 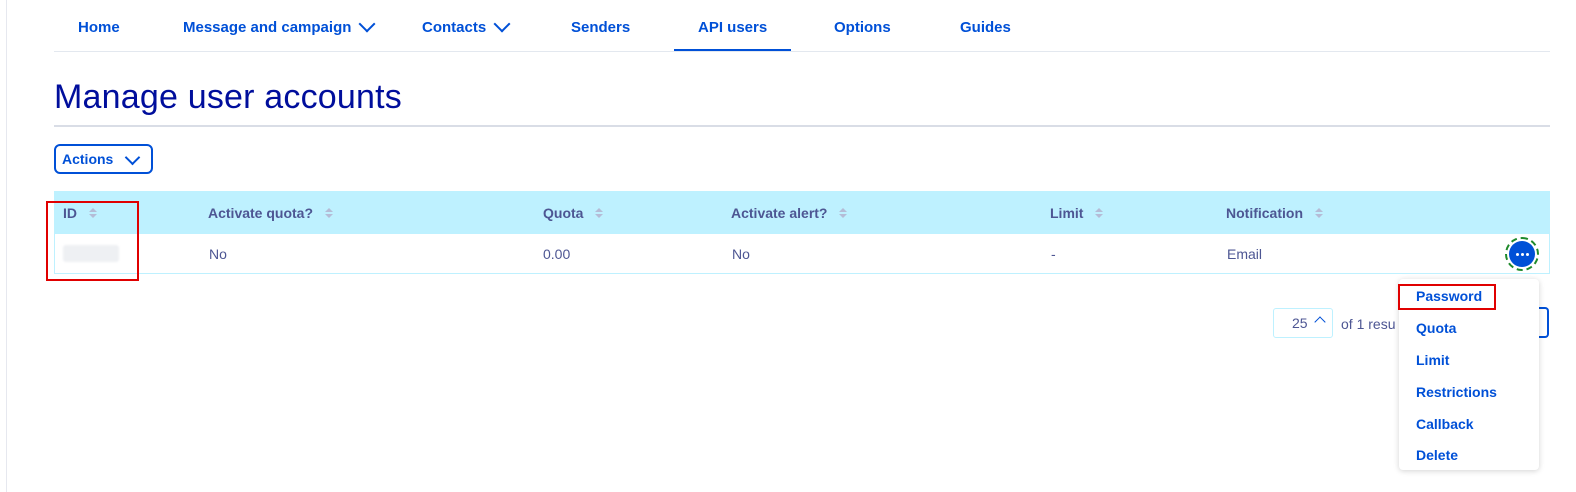 What do you see at coordinates (862, 27) in the screenshot?
I see `nav-options-label: Options` at bounding box center [862, 27].